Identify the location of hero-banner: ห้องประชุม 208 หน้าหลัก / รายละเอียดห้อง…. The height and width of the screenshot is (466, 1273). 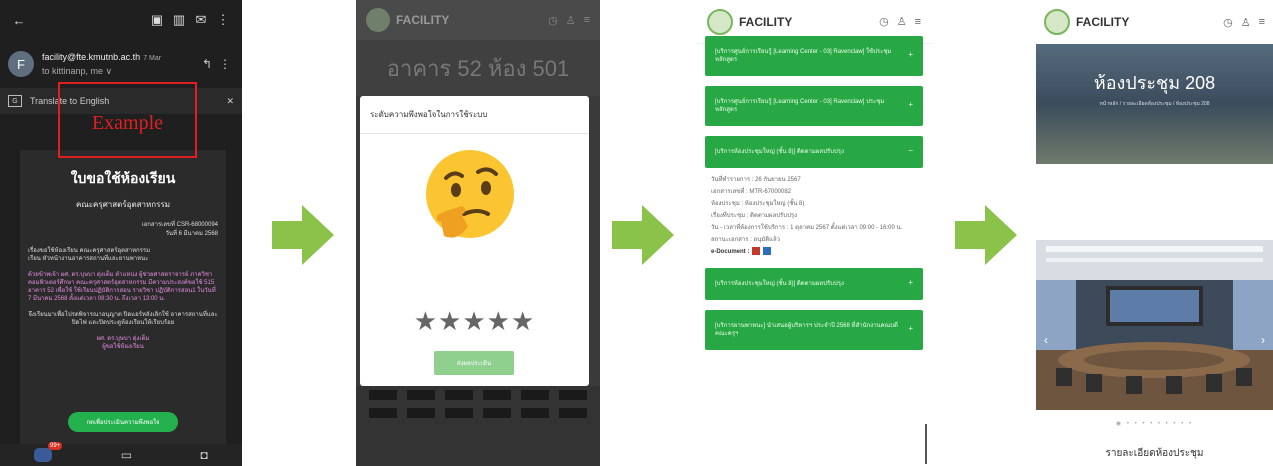
(1154, 104).